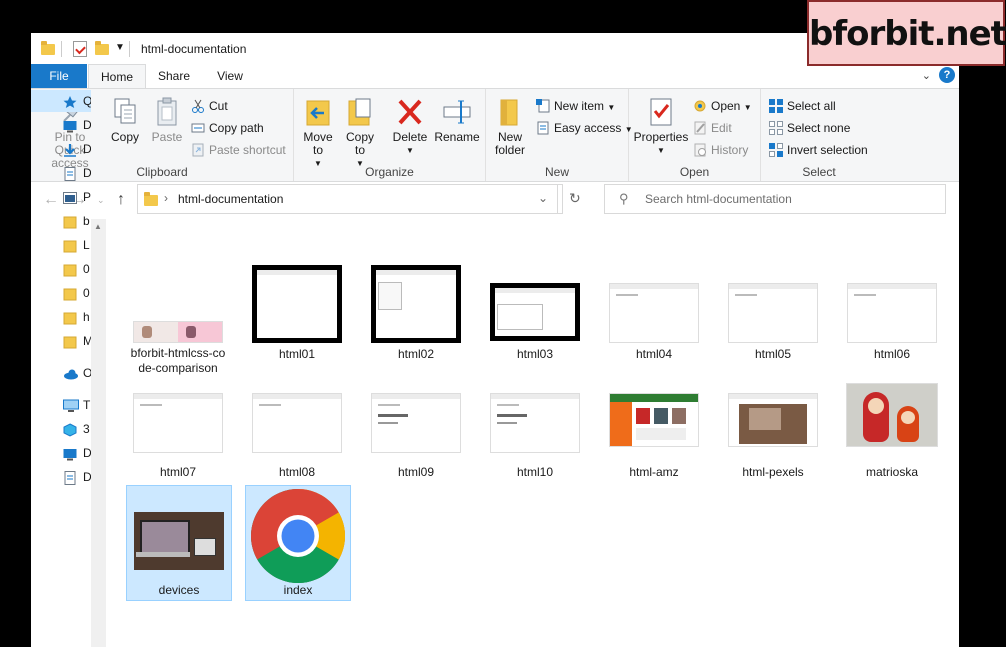 The image size is (1006, 647). Describe the element at coordinates (818, 150) in the screenshot. I see `invert-selection-button: Invert selection` at that location.